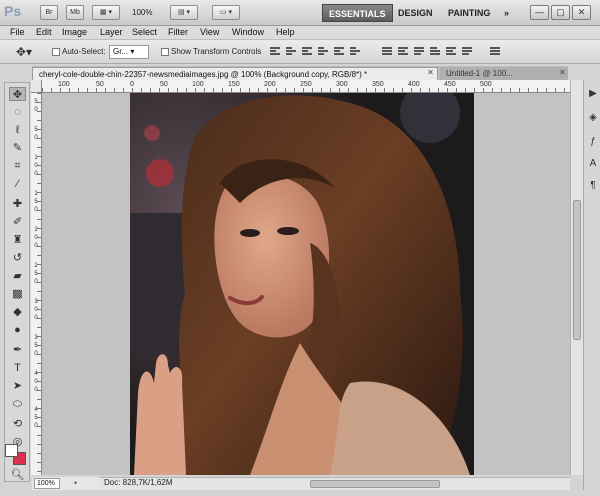 The width and height of the screenshot is (600, 496). I want to click on menu-layer: Layer, so click(111, 32).